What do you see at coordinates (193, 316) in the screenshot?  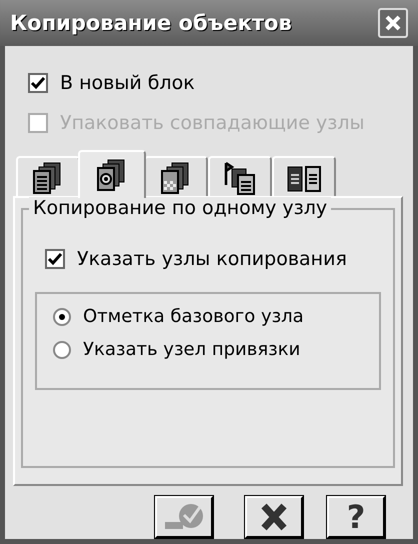 I see `radio-label: Отметка базового узла` at bounding box center [193, 316].